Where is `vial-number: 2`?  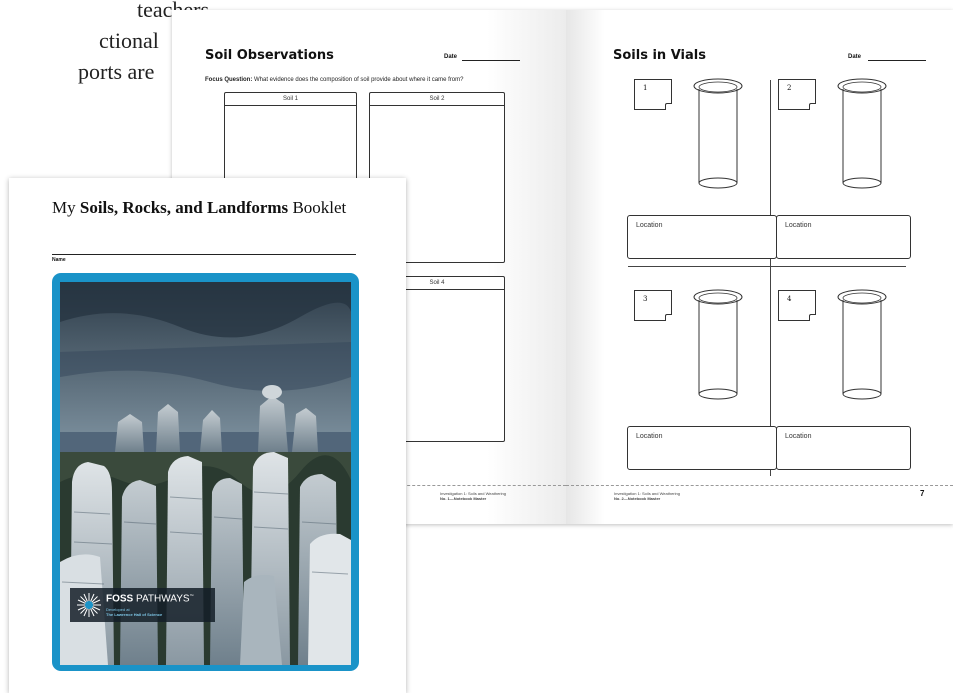 vial-number: 2 is located at coordinates (789, 88).